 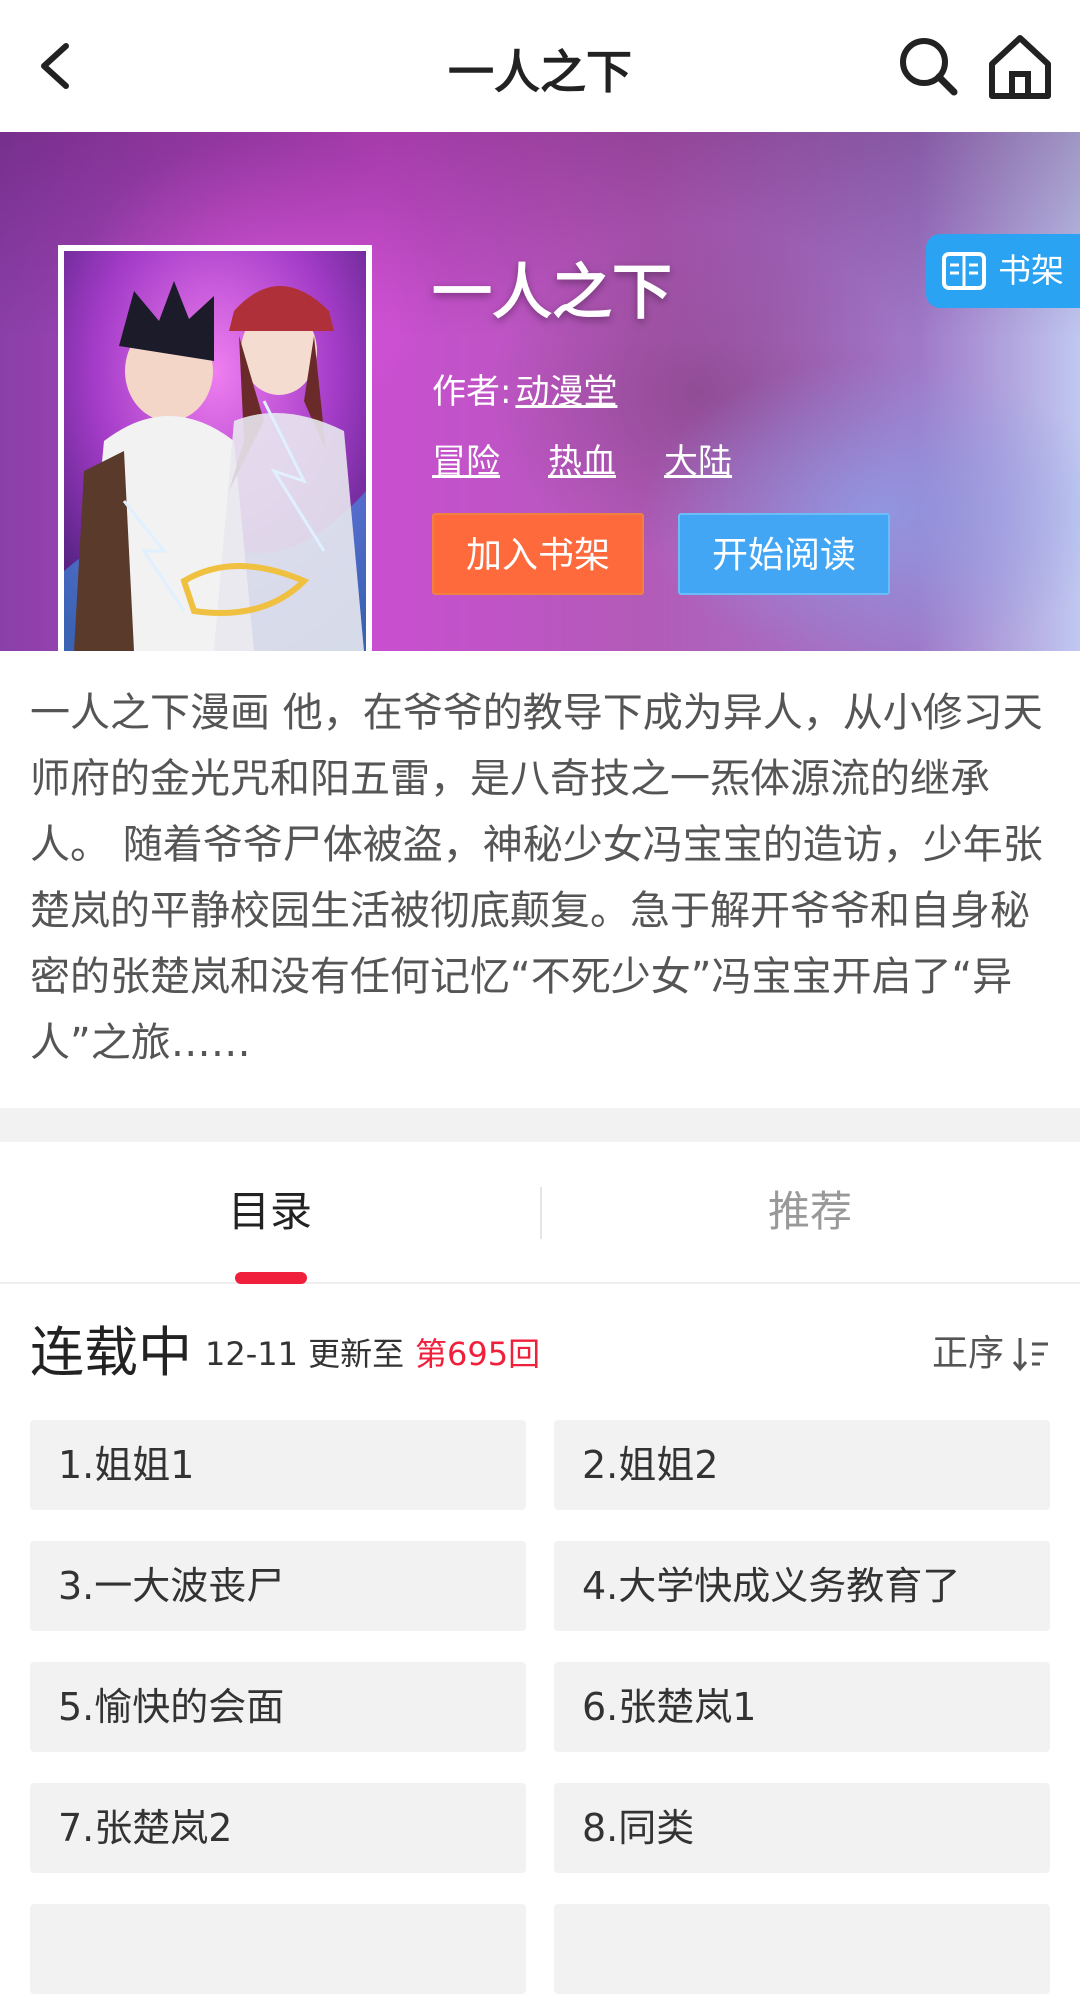 I want to click on section-divider, so click(x=540, y=1125).